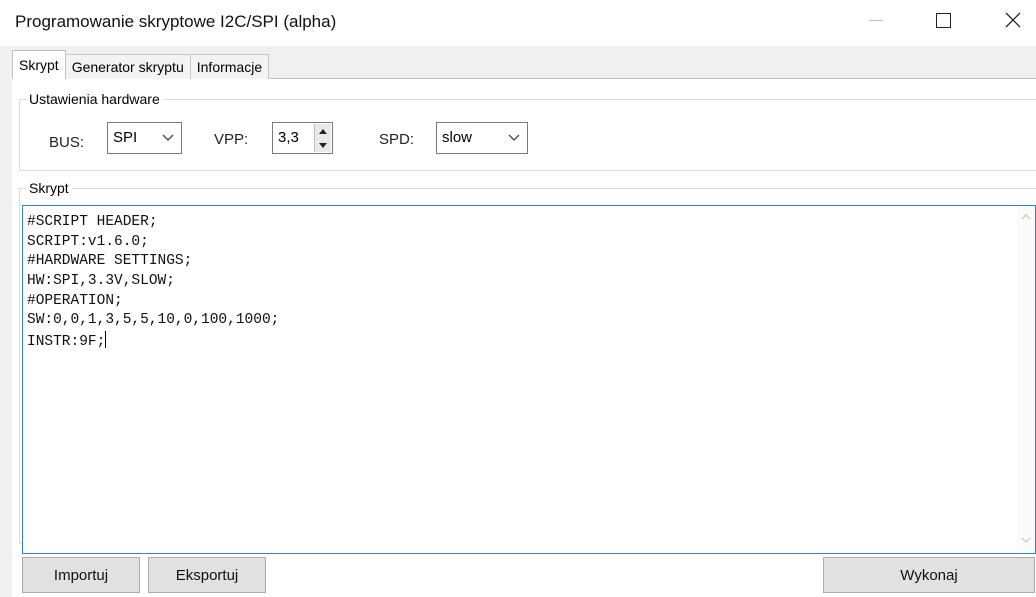 This screenshot has height=597, width=1036. What do you see at coordinates (397, 139) in the screenshot?
I see `spd-label: SPD:` at bounding box center [397, 139].